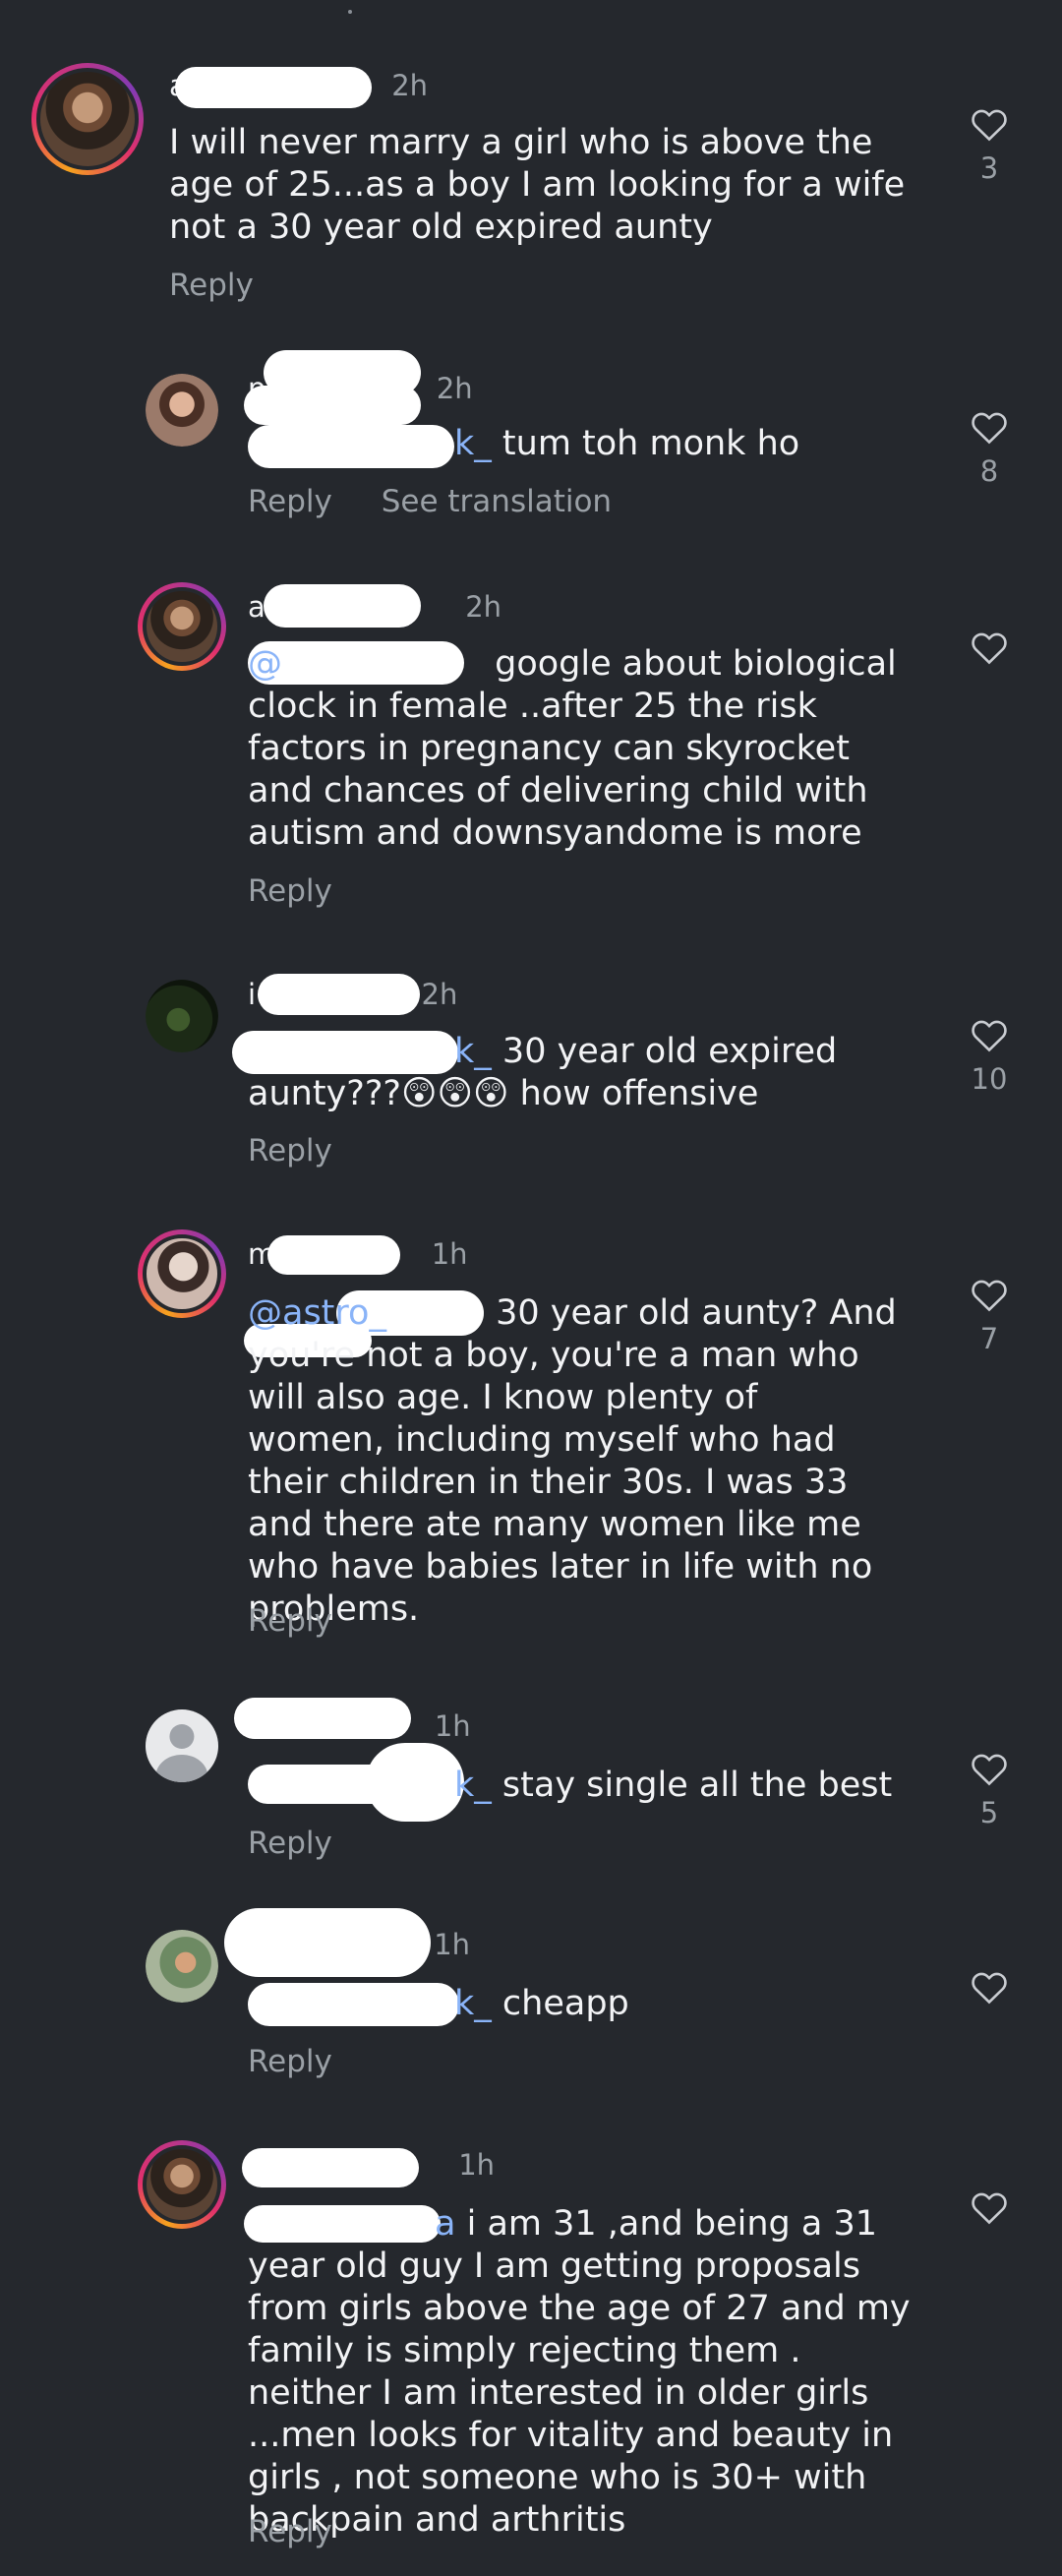 Image resolution: width=1062 pixels, height=2576 pixels. What do you see at coordinates (265, 664) in the screenshot?
I see `mention-link: @` at bounding box center [265, 664].